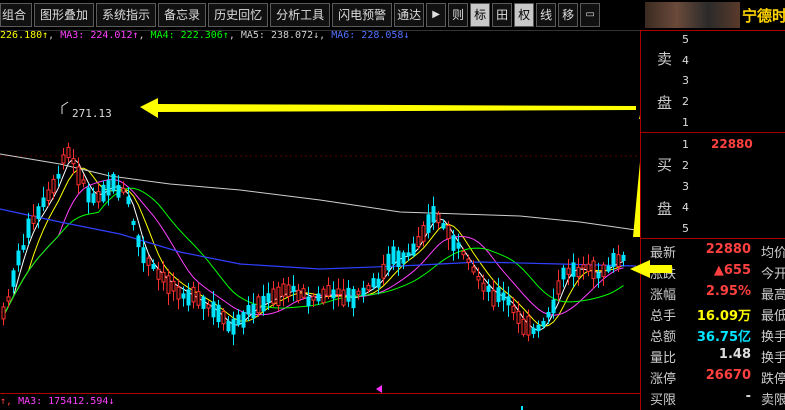 The width and height of the screenshot is (785, 410). Describe the element at coordinates (379, 389) in the screenshot. I see `scroll-marker-icon` at that location.